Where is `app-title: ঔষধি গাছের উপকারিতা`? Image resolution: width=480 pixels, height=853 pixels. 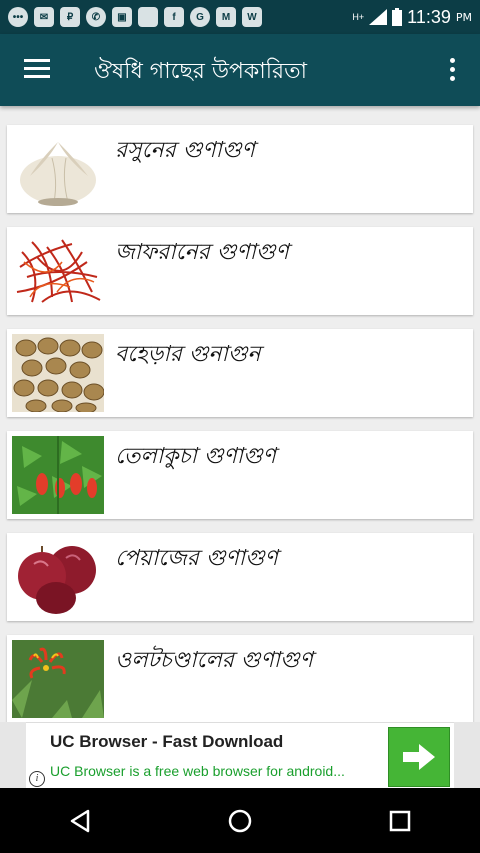
app-title: ঔষধি গাছের উপকারিতা is located at coordinates (200, 71).